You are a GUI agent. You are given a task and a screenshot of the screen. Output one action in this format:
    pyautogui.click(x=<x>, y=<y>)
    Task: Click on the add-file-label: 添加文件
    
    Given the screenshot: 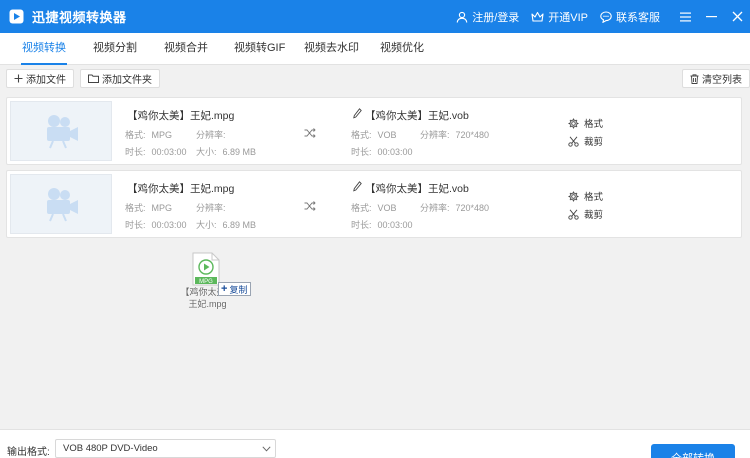 What is the action you would take?
    pyautogui.click(x=46, y=80)
    